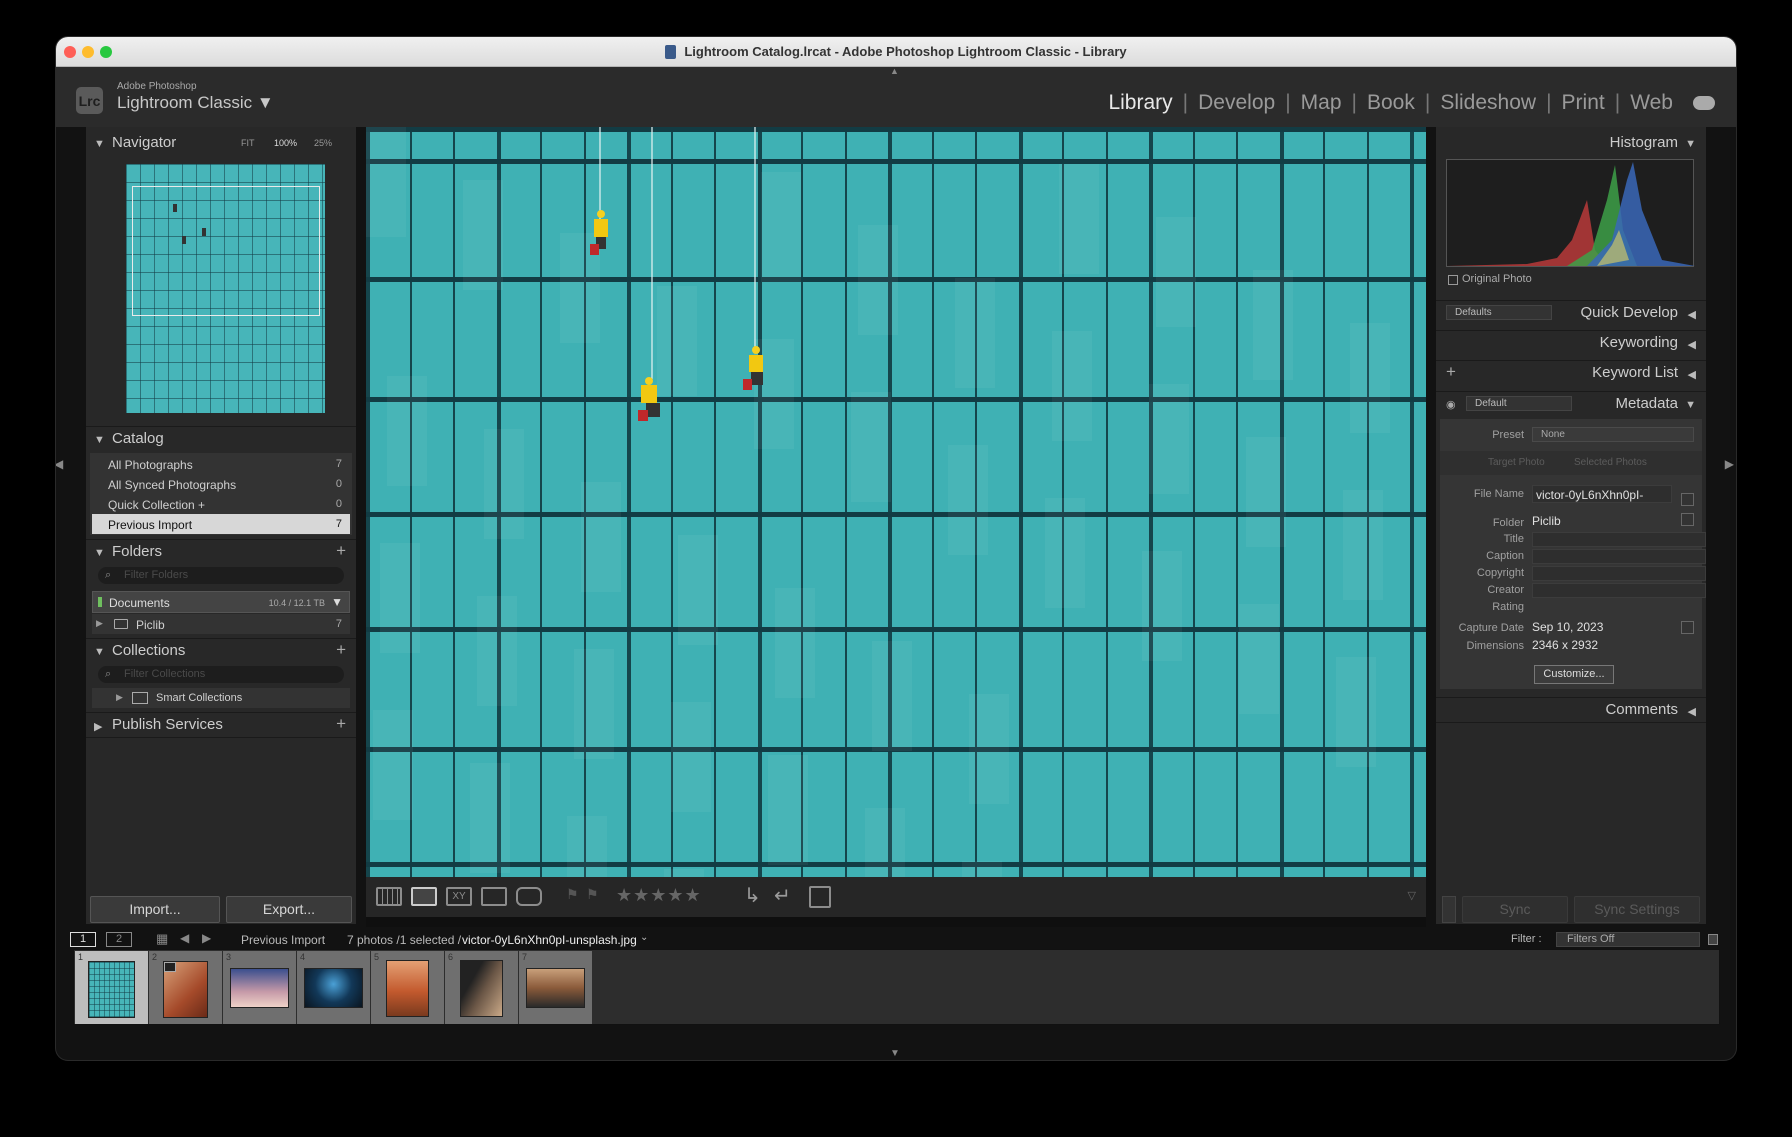  Describe the element at coordinates (221, 624) in the screenshot. I see `folder-item: ▶ Piclib 7` at that location.